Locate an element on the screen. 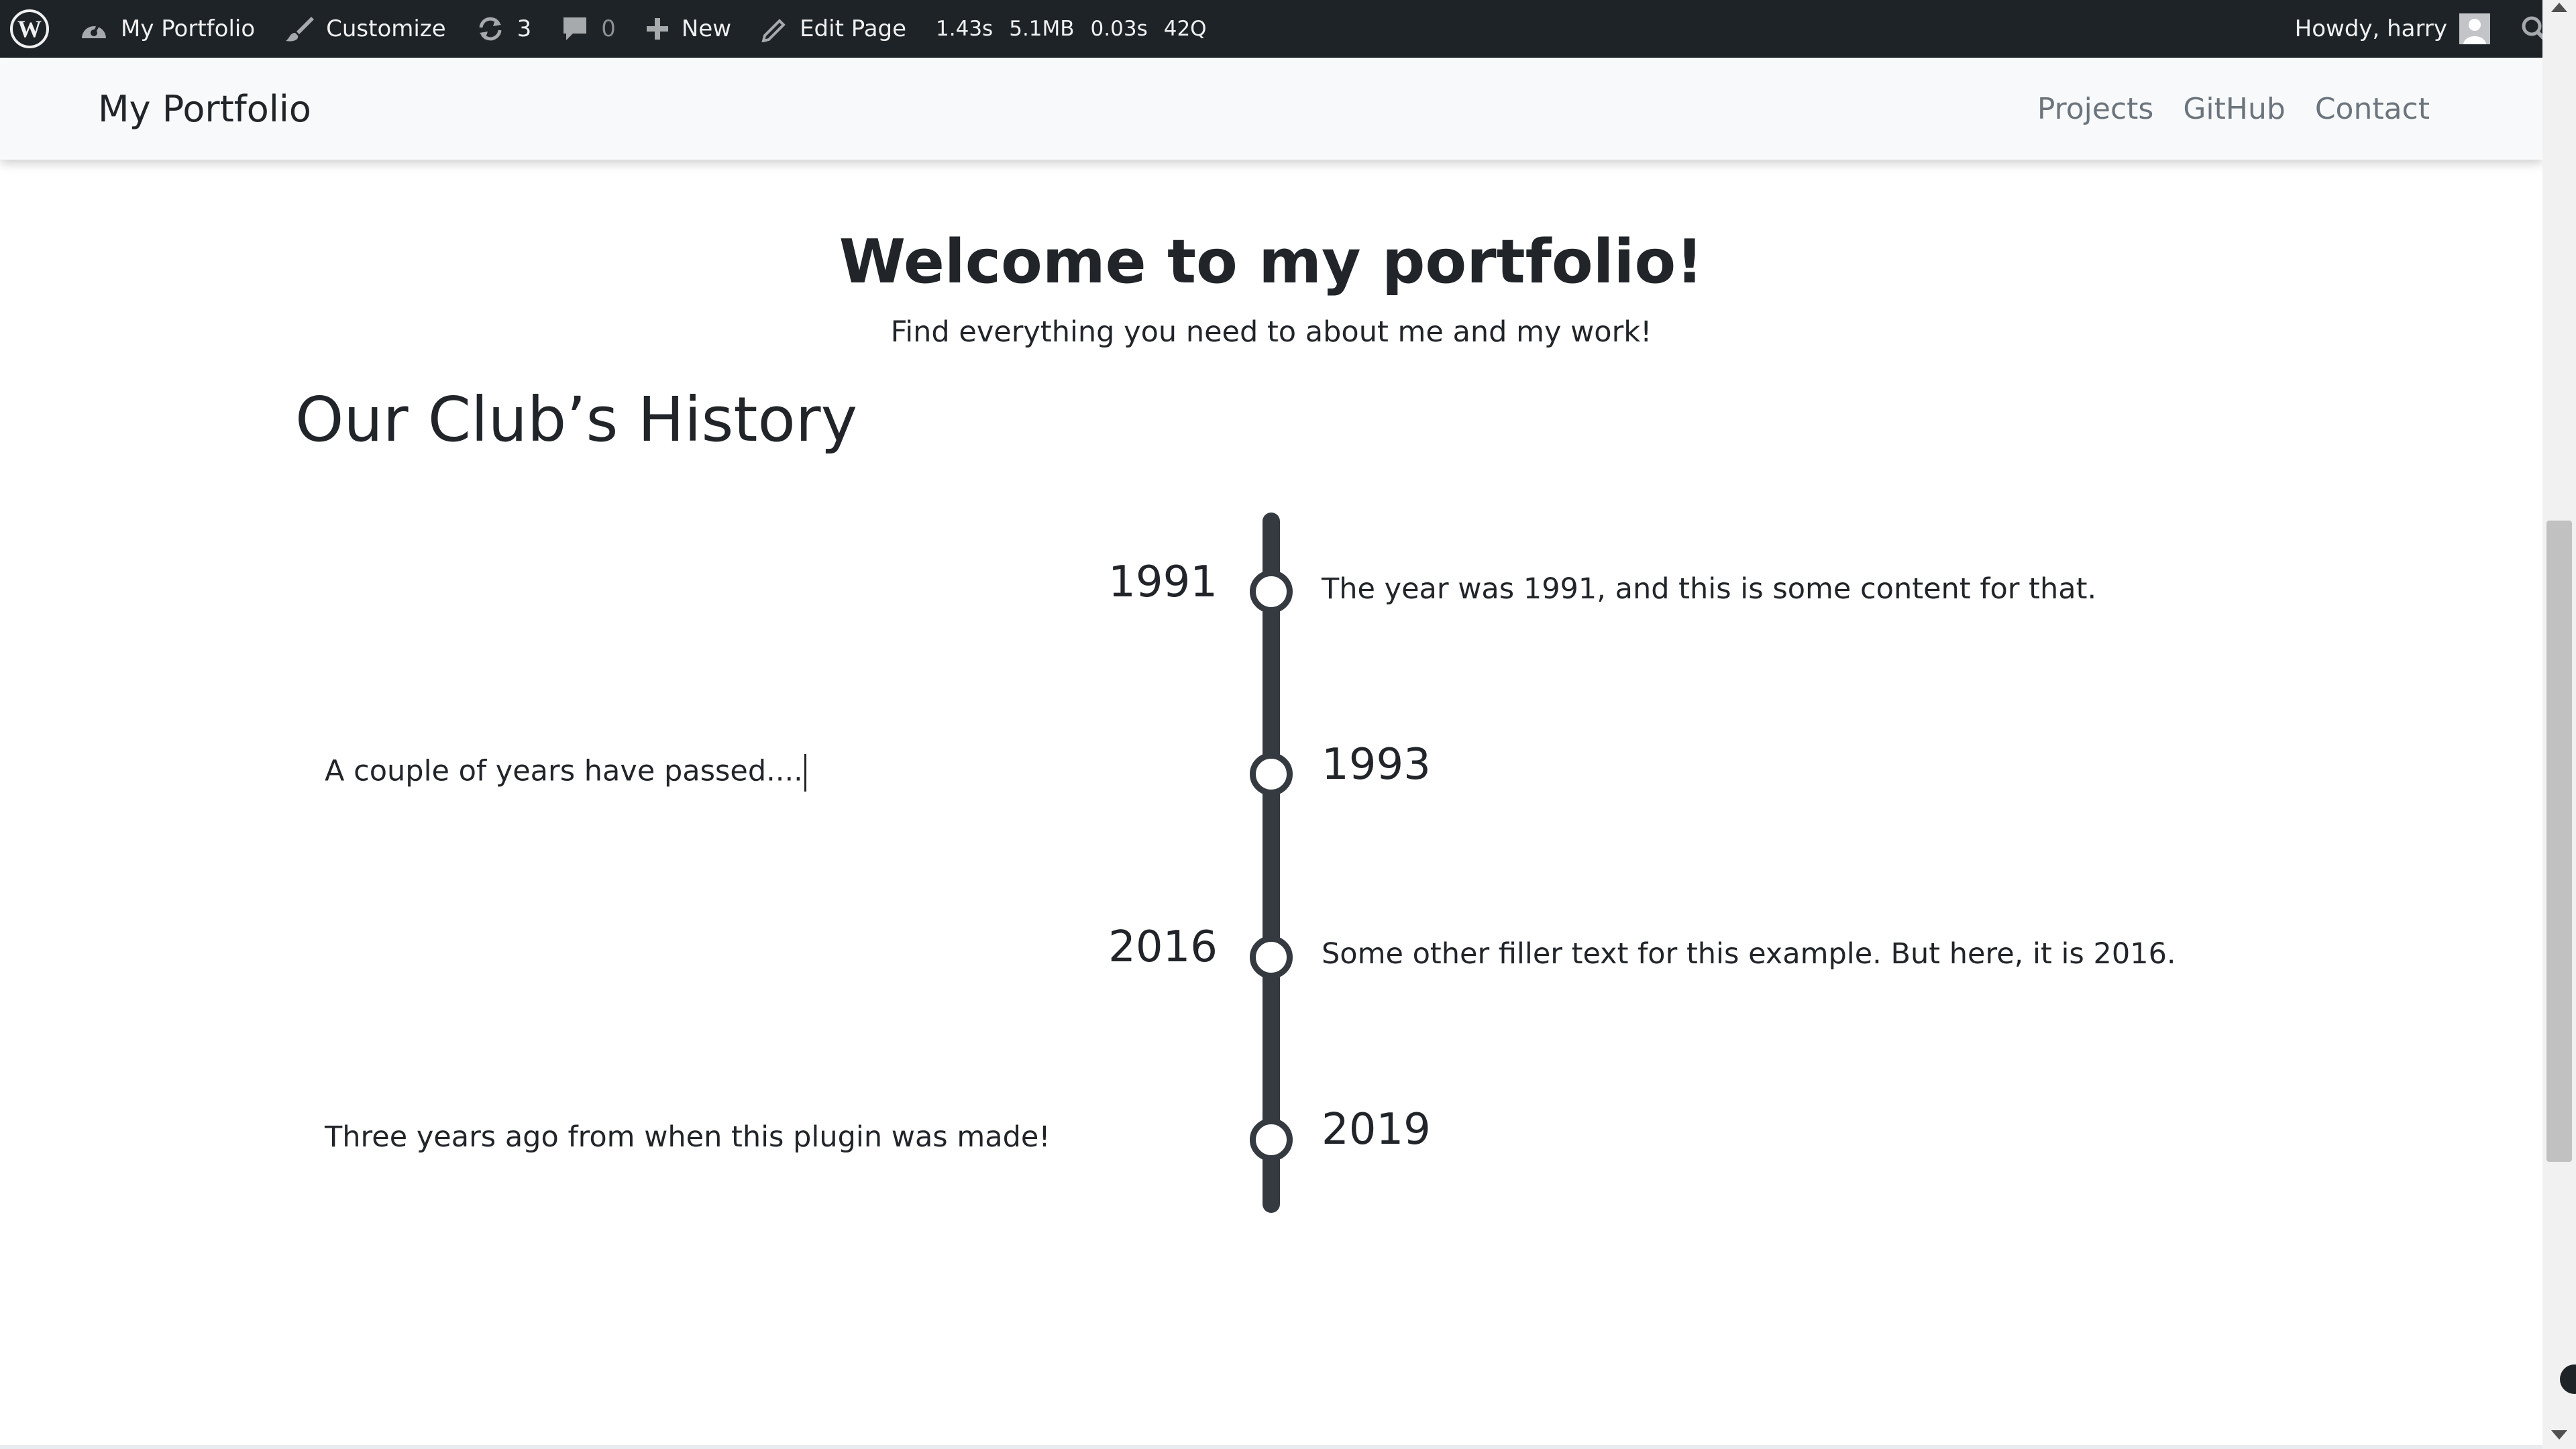 The image size is (2576, 1449). nav-github: GitHub is located at coordinates (2234, 109).